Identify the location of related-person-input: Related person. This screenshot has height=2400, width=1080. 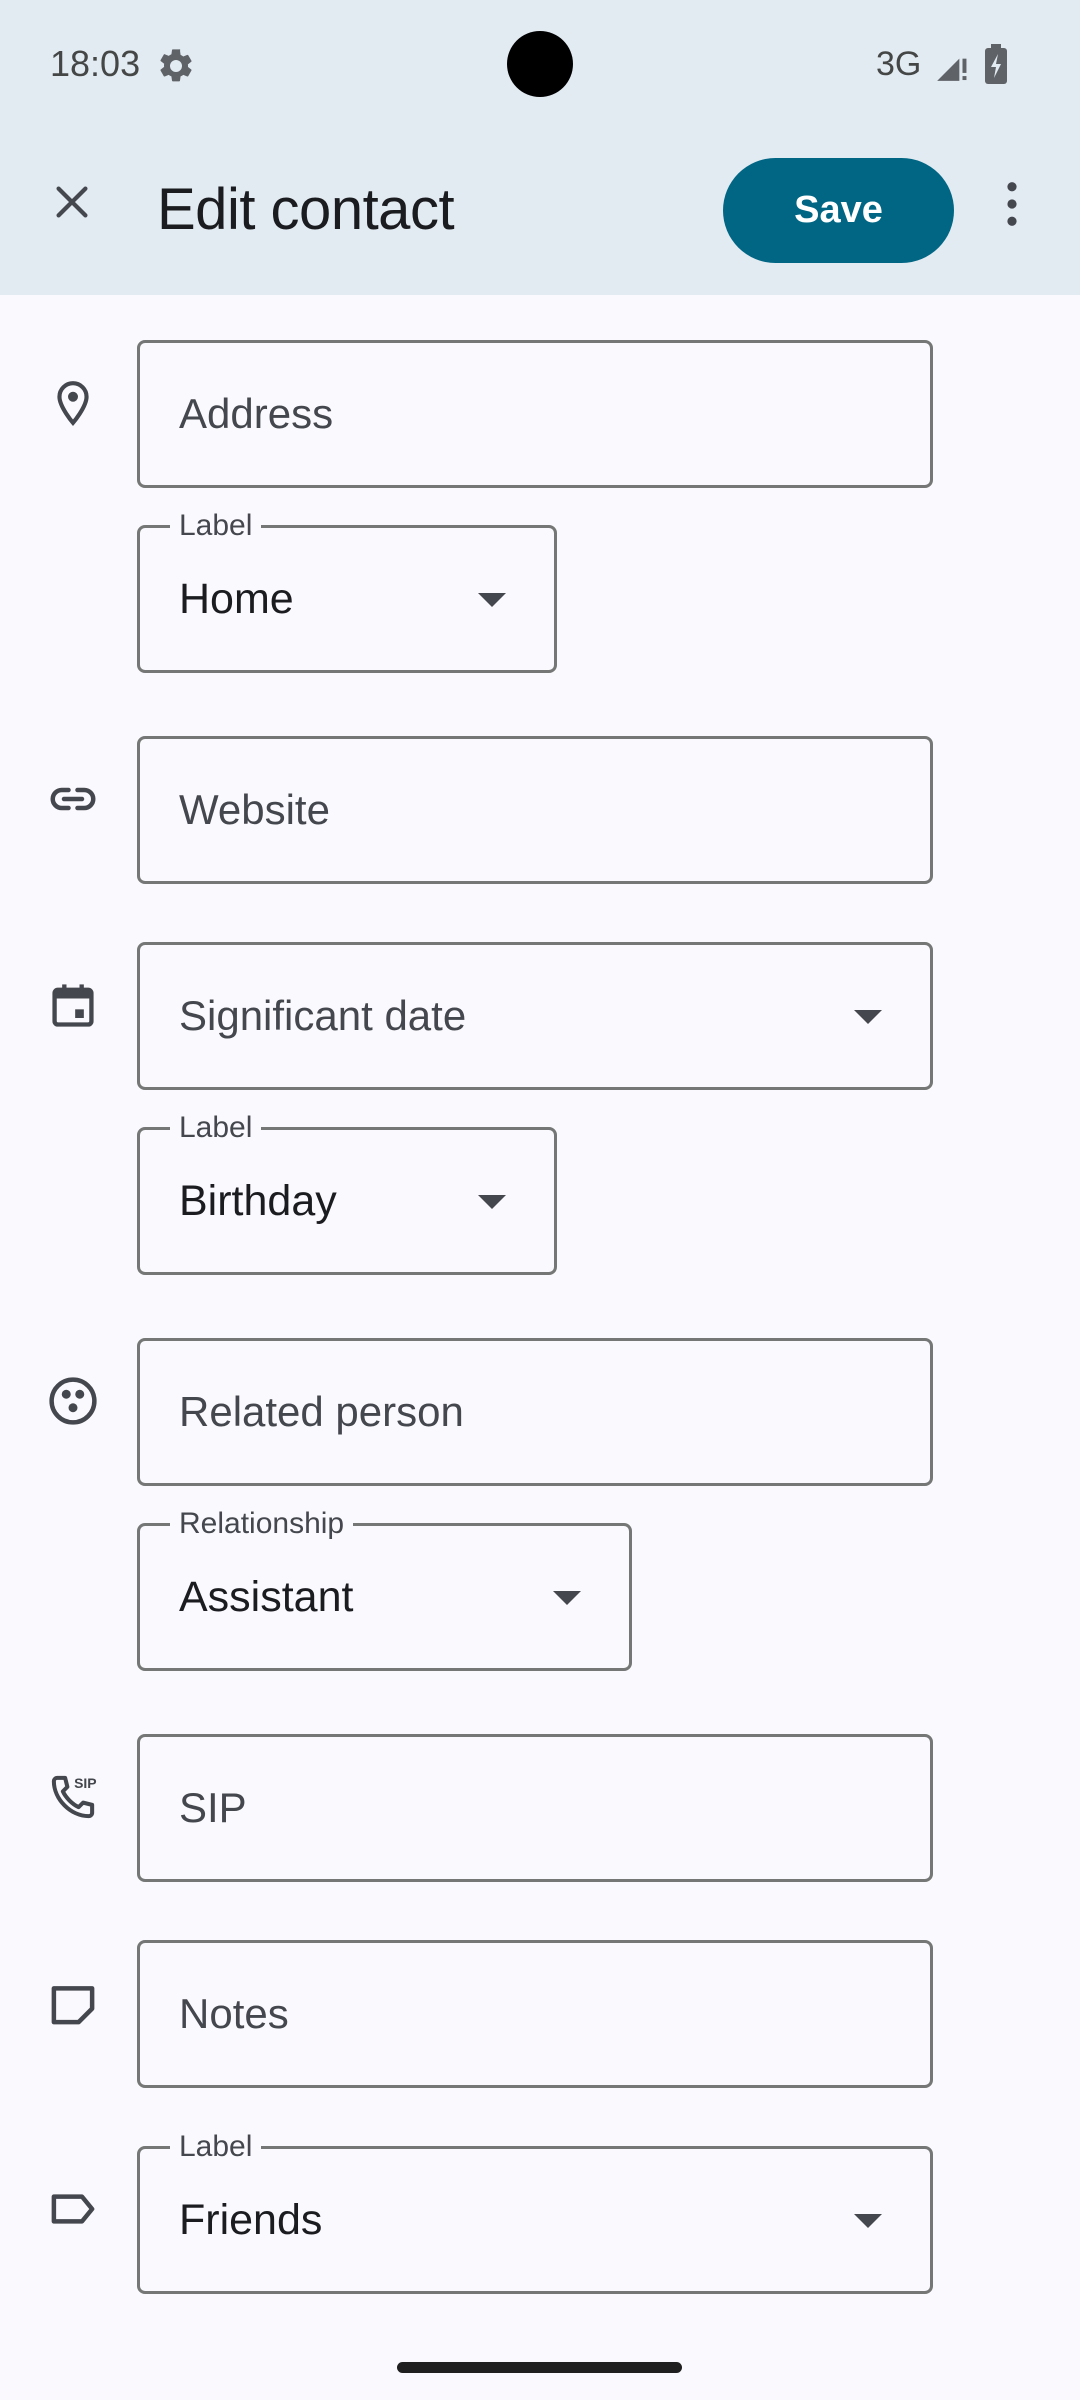
(535, 1412).